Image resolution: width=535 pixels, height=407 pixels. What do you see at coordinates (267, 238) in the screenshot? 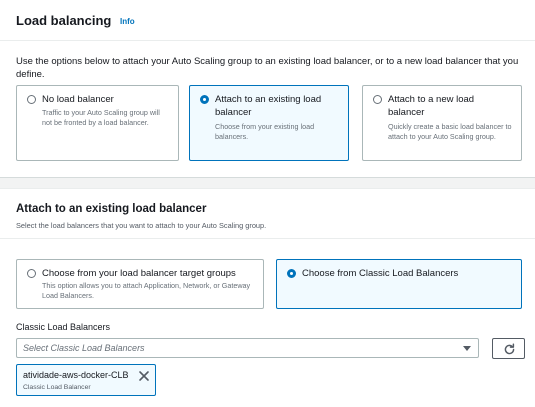
I see `section-divider` at bounding box center [267, 238].